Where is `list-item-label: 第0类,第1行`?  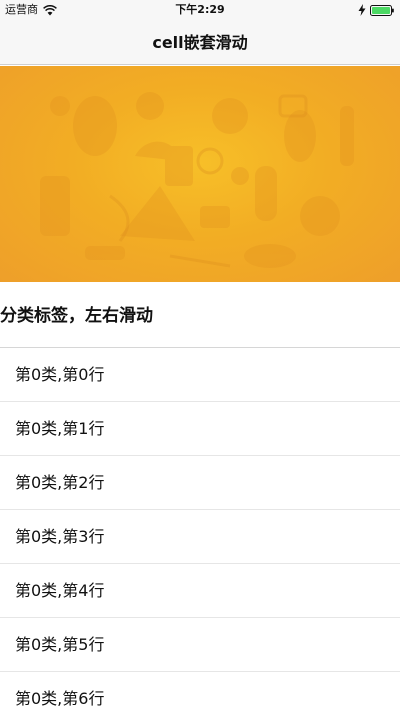
list-item-label: 第0类,第1行 is located at coordinates (60, 428).